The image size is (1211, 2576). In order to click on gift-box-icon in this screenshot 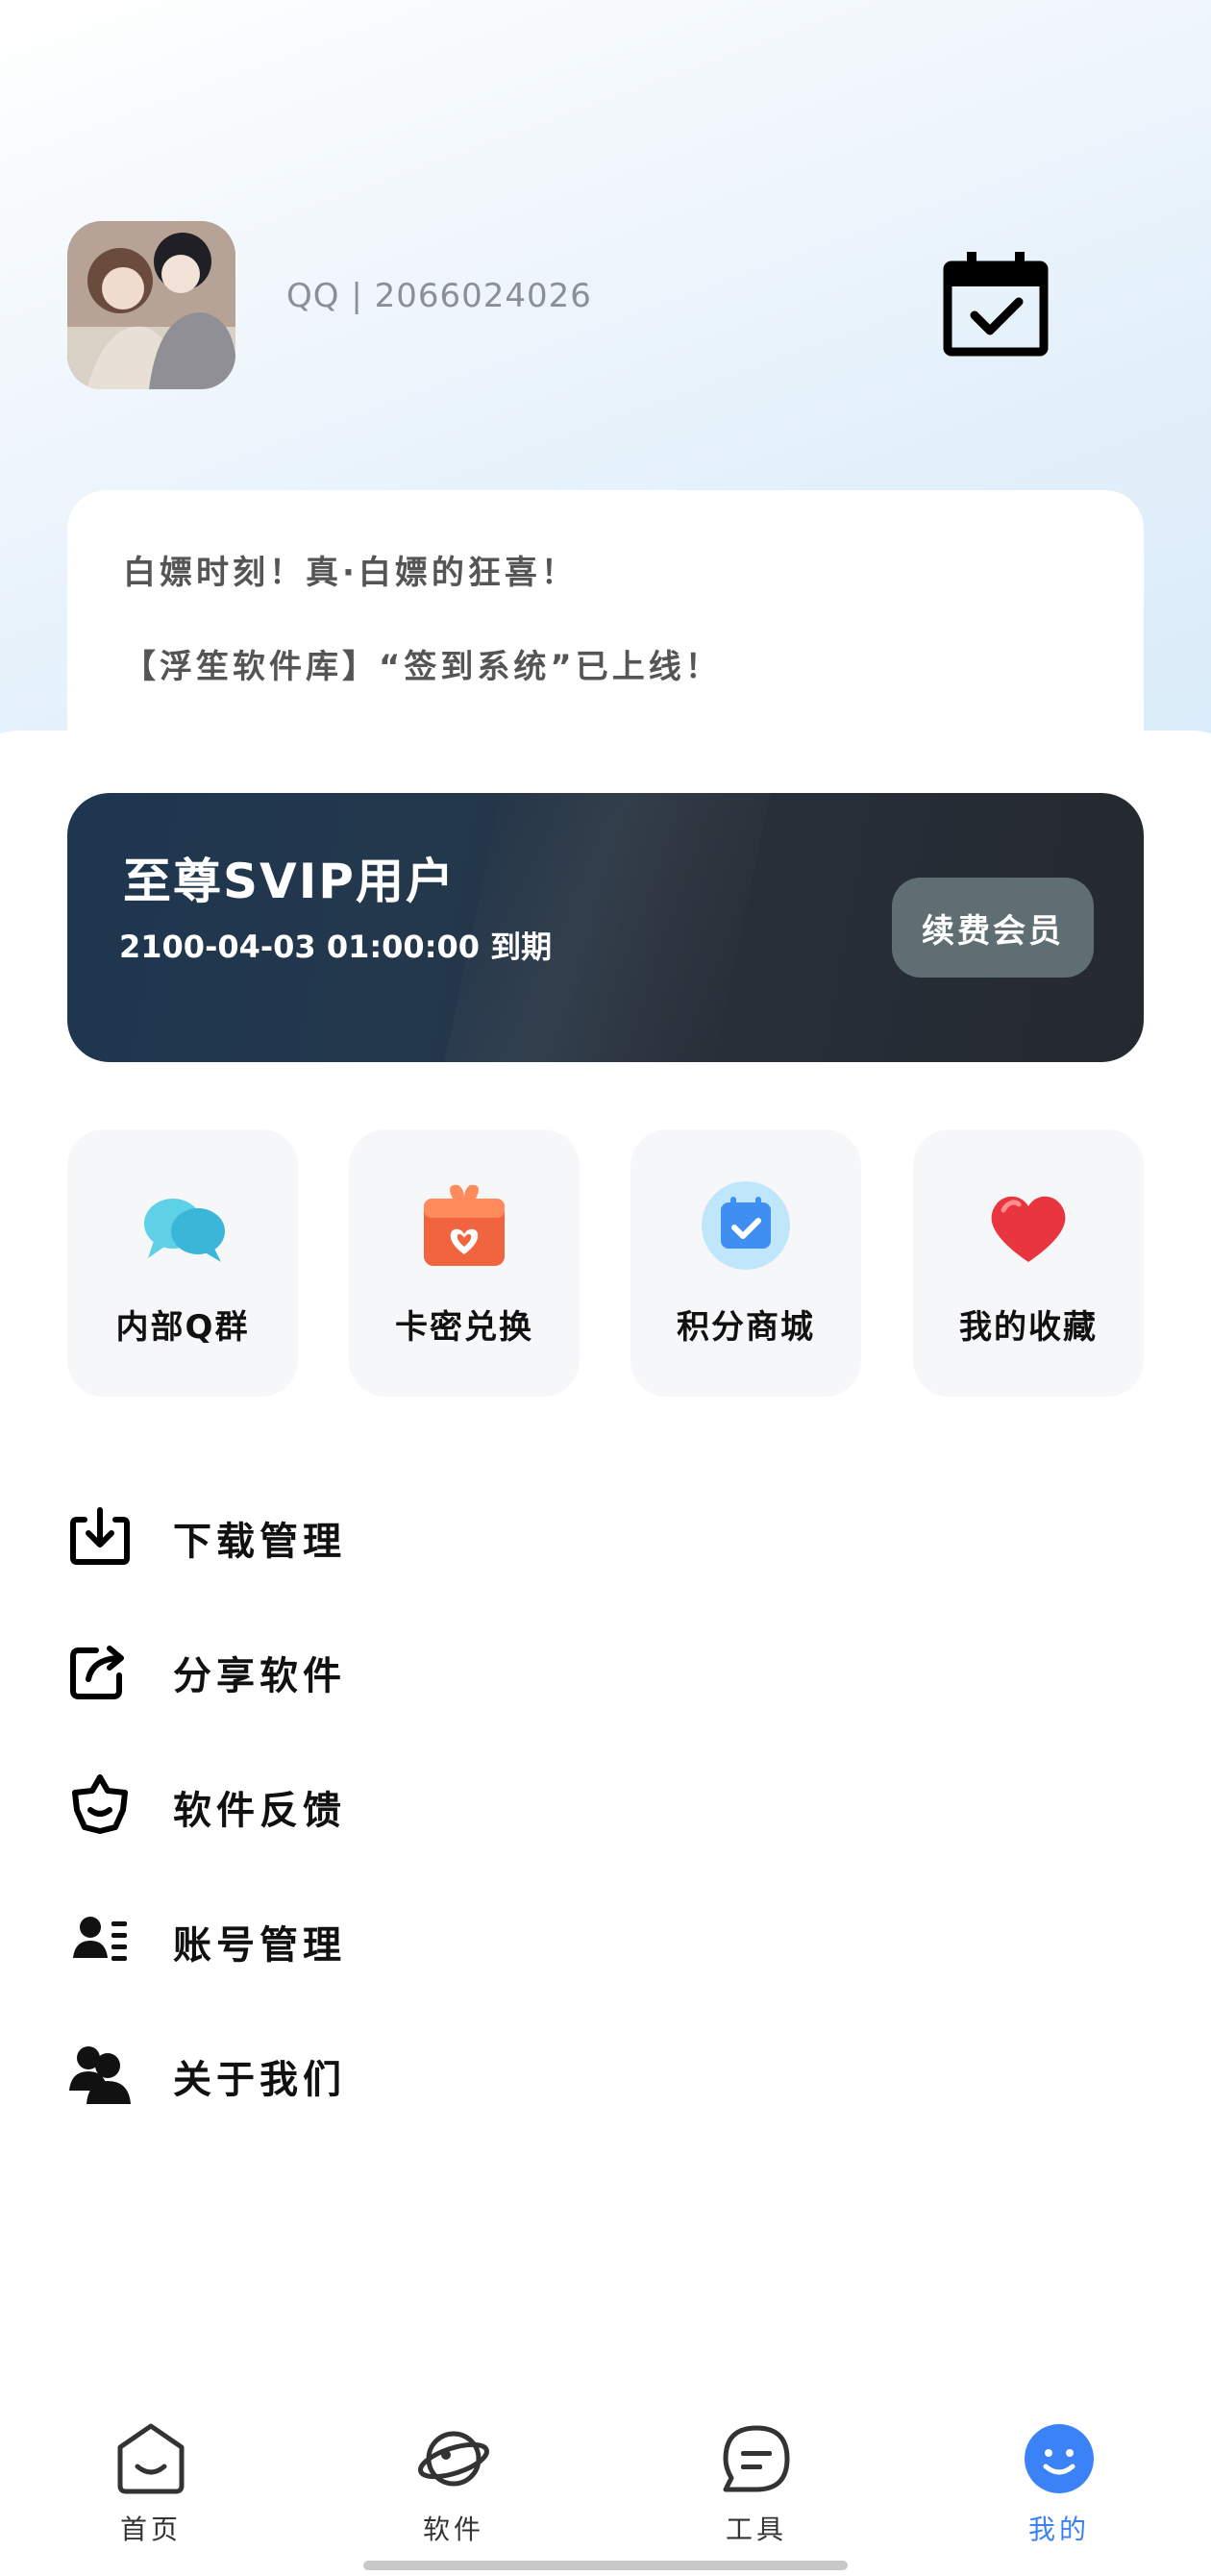, I will do `click(464, 1225)`.